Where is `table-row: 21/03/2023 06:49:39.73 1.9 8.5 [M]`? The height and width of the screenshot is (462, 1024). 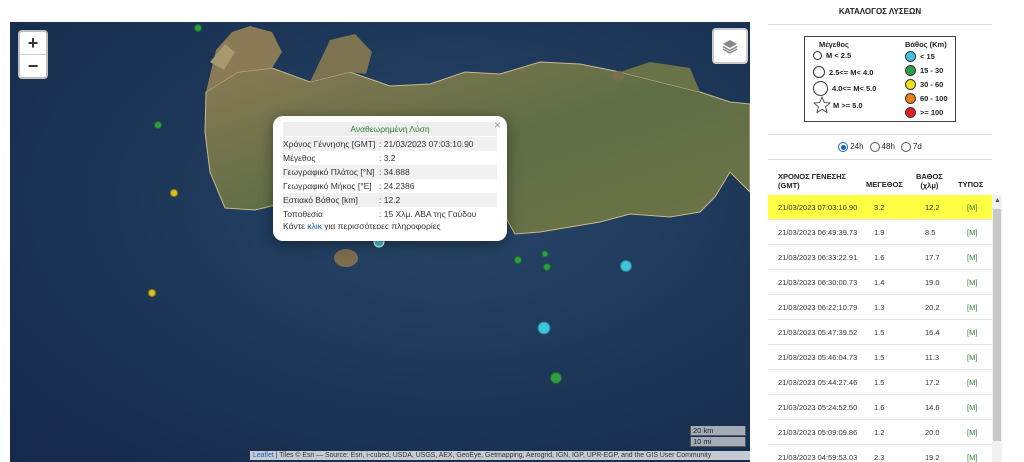 table-row: 21/03/2023 06:49:39.73 1.9 8.5 [M] is located at coordinates (880, 232).